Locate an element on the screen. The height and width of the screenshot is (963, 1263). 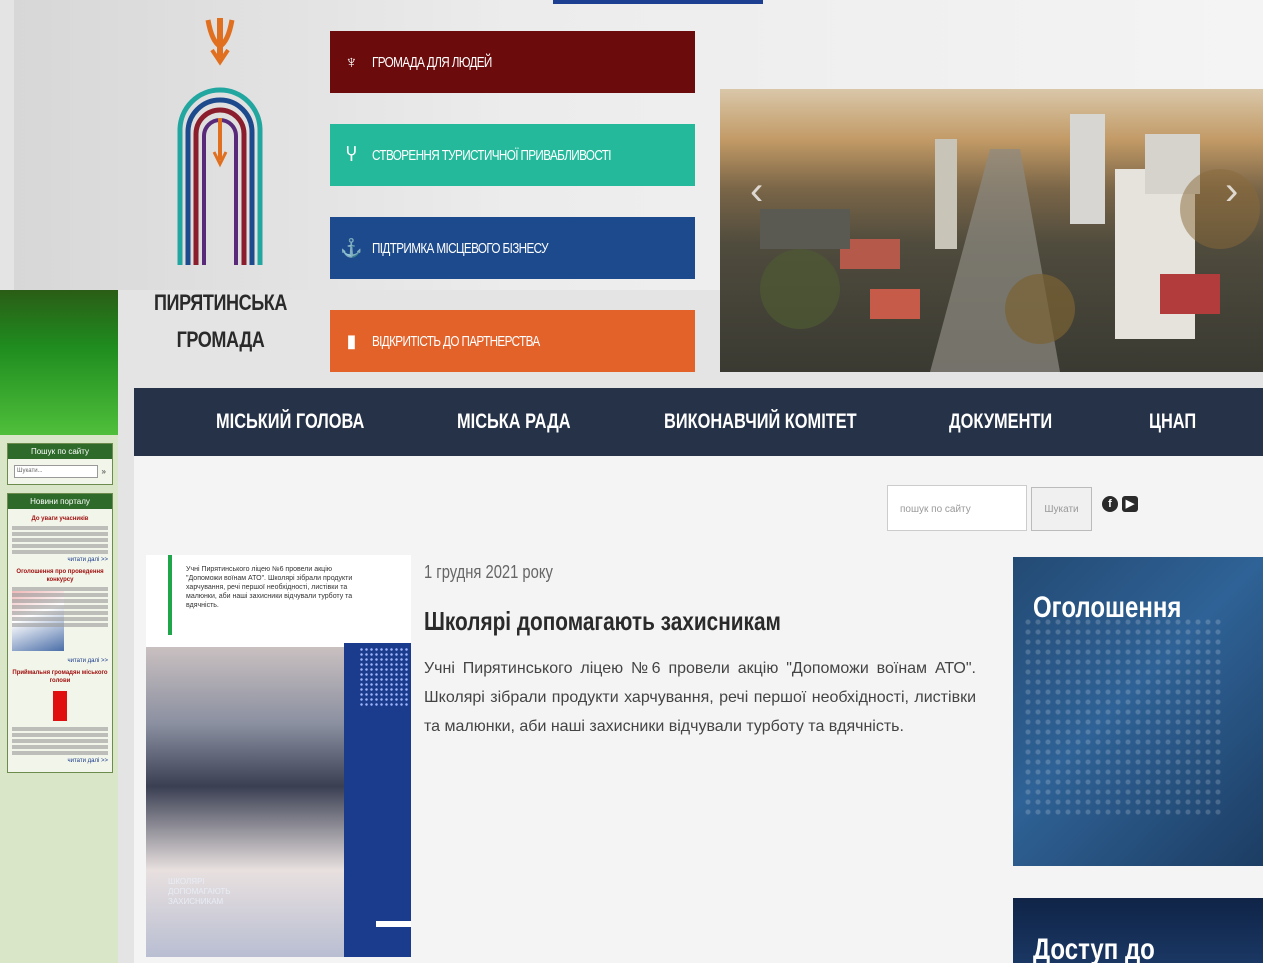
priority-local-business: ⚓ ПІДТРИМКА МІСЦЕВОГО БІЗНЕСУ is located at coordinates (512, 248).